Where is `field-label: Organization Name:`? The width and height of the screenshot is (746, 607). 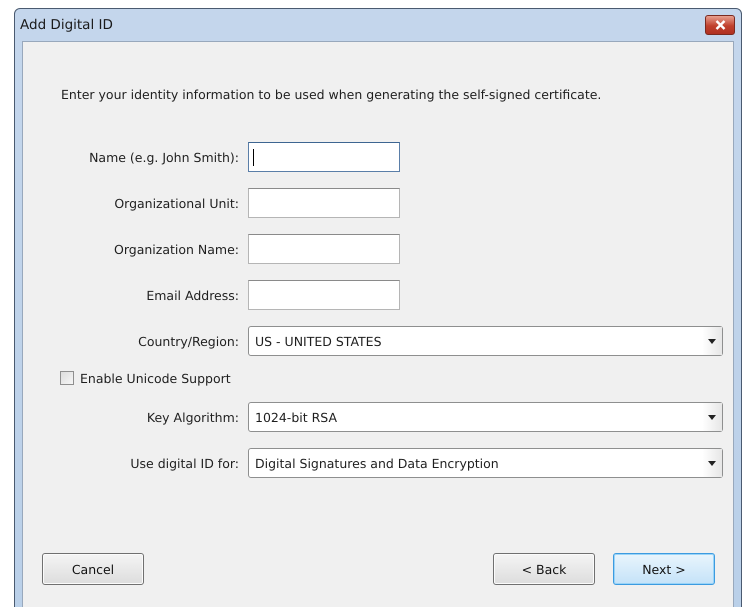
field-label: Organization Name: is located at coordinates (176, 249).